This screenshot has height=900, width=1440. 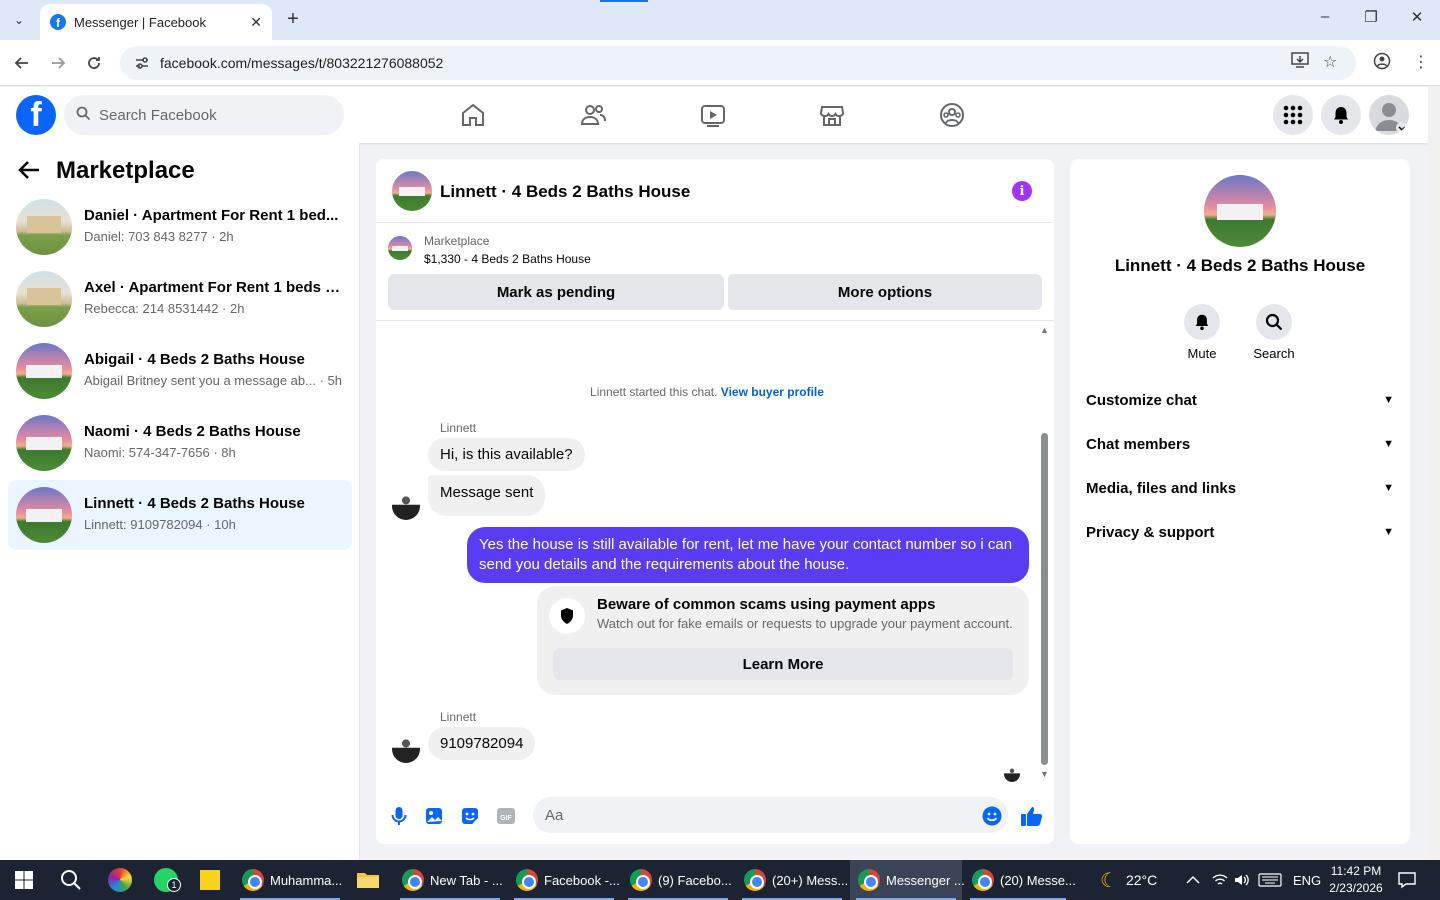 I want to click on chat-title: Linnett · 4 Beds 2 Baths House, so click(x=565, y=192).